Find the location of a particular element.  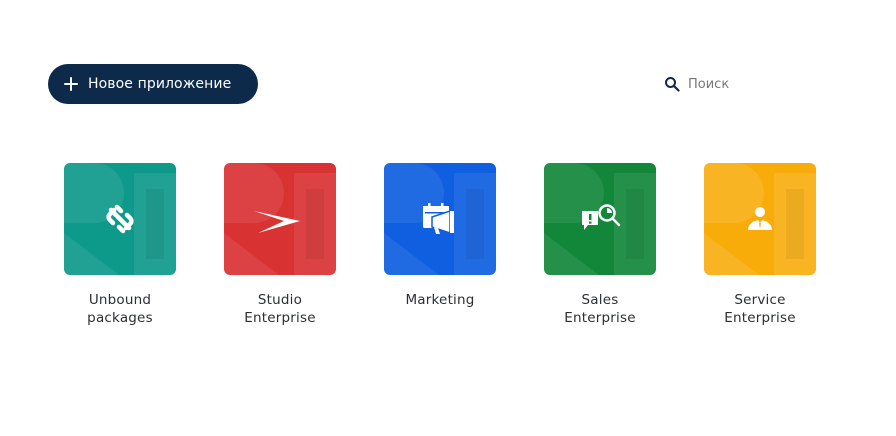

app-name: Sales Enterprise is located at coordinates (600, 309).